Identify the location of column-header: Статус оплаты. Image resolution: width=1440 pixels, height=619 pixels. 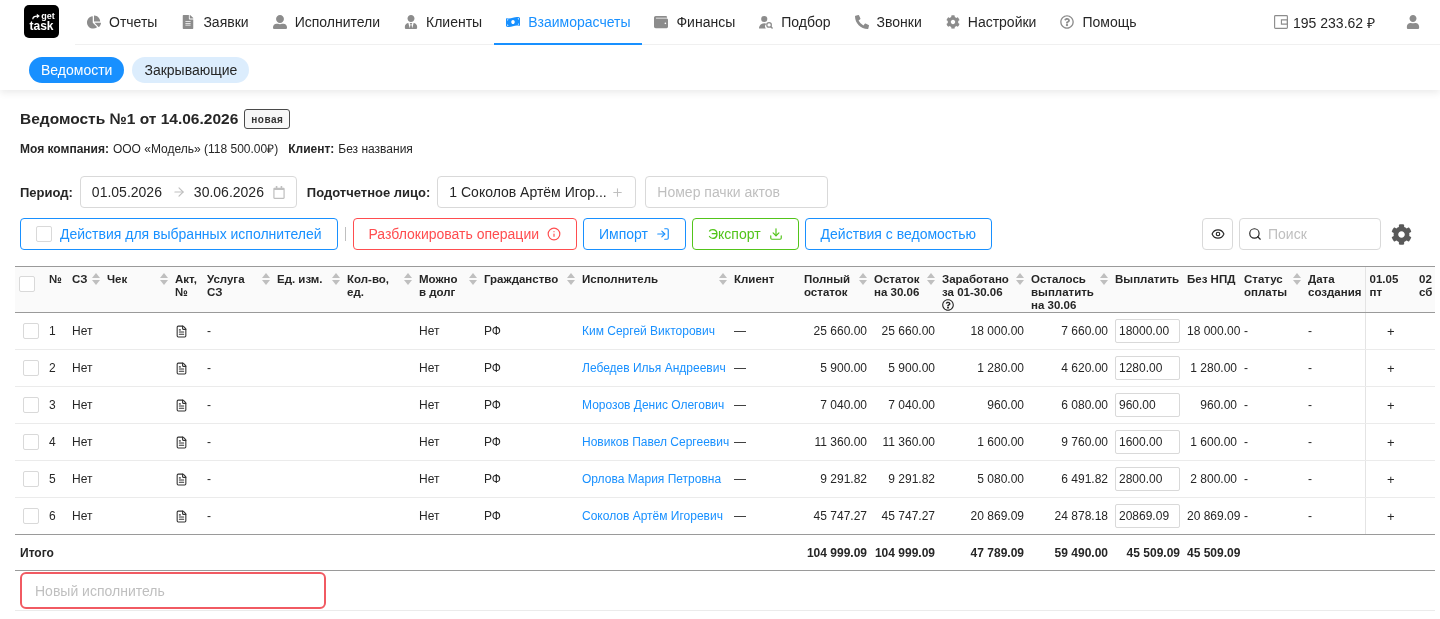
(1266, 286).